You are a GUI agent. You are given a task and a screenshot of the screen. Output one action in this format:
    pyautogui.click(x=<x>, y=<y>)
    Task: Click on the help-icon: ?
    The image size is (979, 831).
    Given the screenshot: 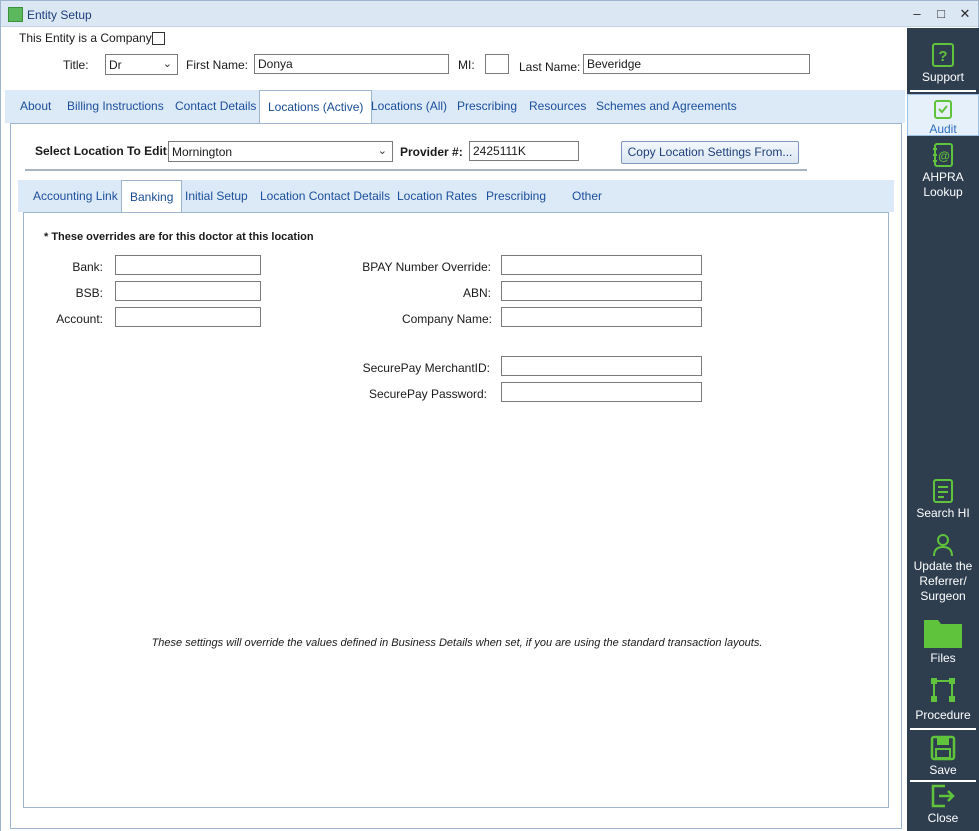 What is the action you would take?
    pyautogui.click(x=943, y=55)
    